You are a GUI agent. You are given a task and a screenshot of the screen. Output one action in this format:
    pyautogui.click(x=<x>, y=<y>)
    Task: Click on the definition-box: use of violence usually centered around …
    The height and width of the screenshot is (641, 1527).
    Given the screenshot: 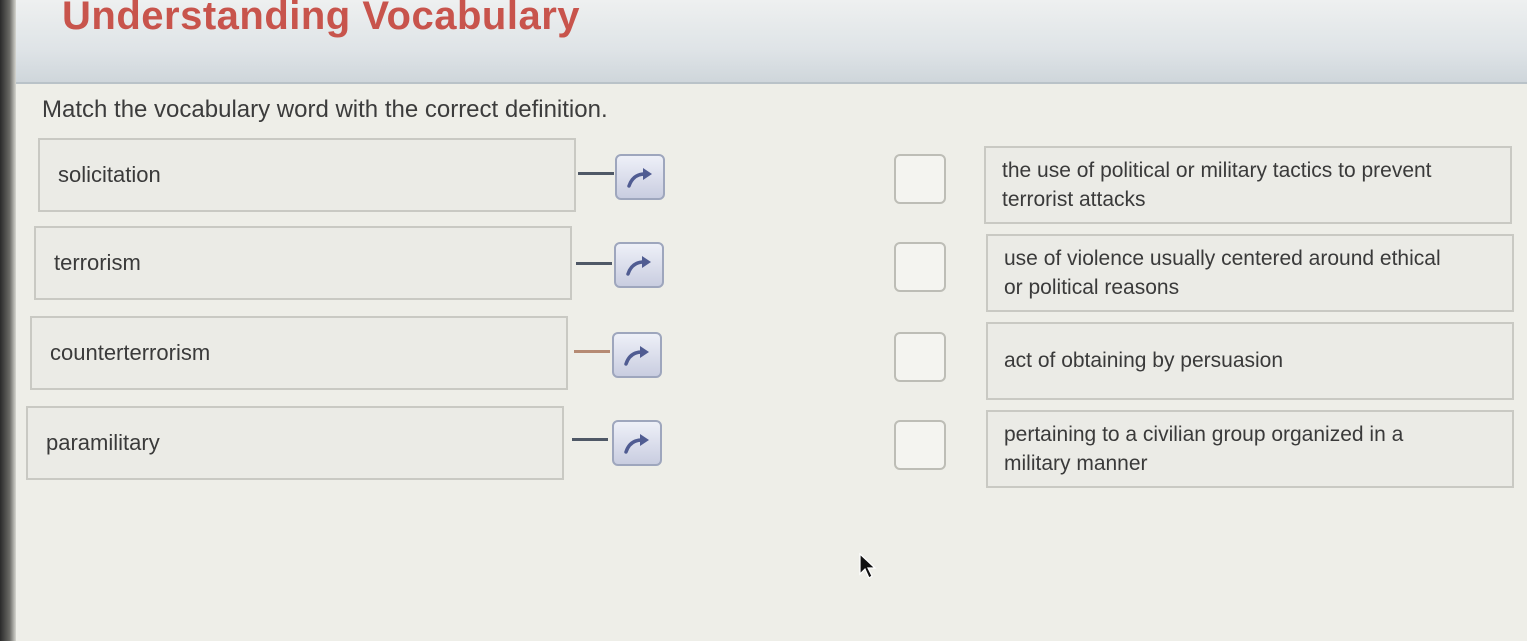 What is the action you would take?
    pyautogui.click(x=1250, y=273)
    